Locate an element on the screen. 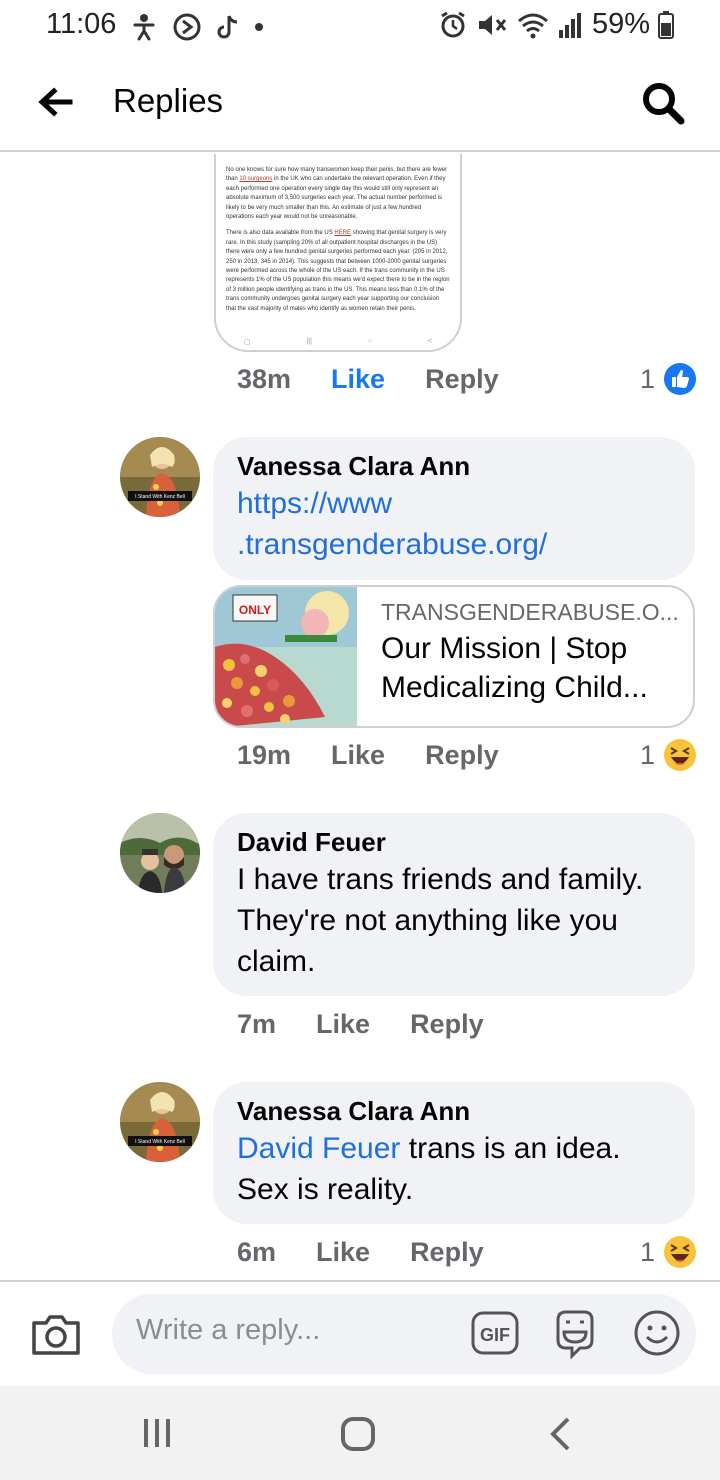 This screenshot has height=1480, width=720. comment-author: David Feuer is located at coordinates (454, 842).